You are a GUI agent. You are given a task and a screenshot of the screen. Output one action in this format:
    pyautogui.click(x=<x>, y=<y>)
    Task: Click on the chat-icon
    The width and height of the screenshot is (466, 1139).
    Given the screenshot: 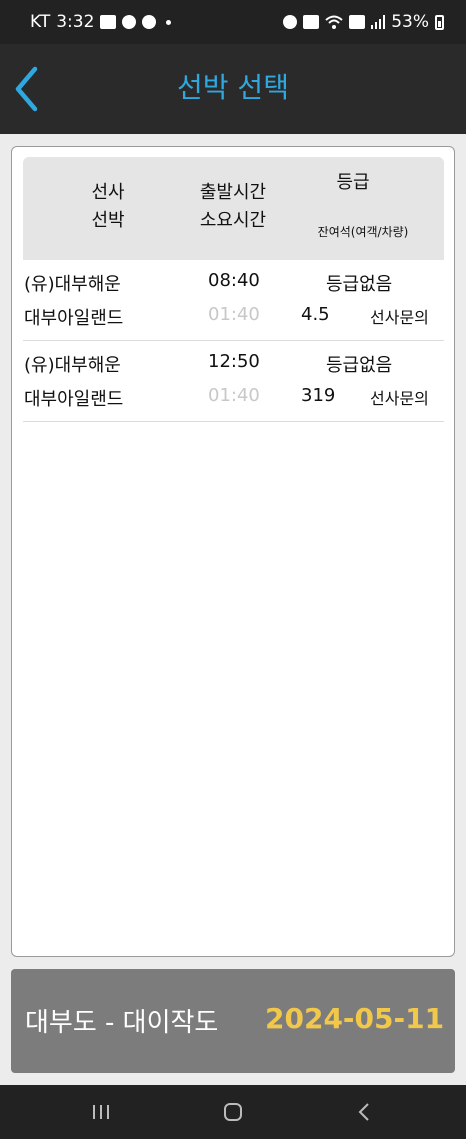 What is the action you would take?
    pyautogui.click(x=149, y=22)
    